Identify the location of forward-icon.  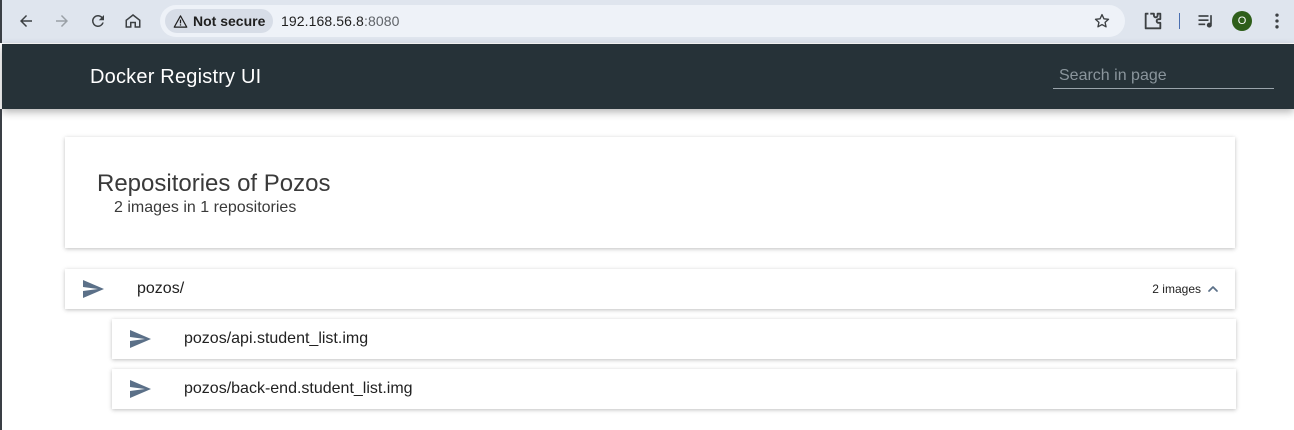
(62, 21).